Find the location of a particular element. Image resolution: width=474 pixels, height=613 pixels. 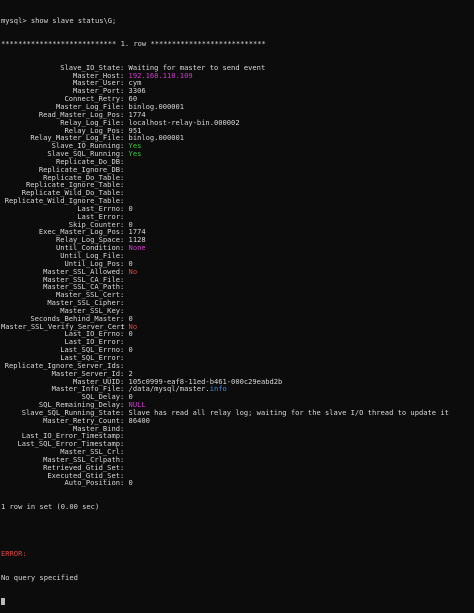

status-value: 86400 is located at coordinates (139, 420).